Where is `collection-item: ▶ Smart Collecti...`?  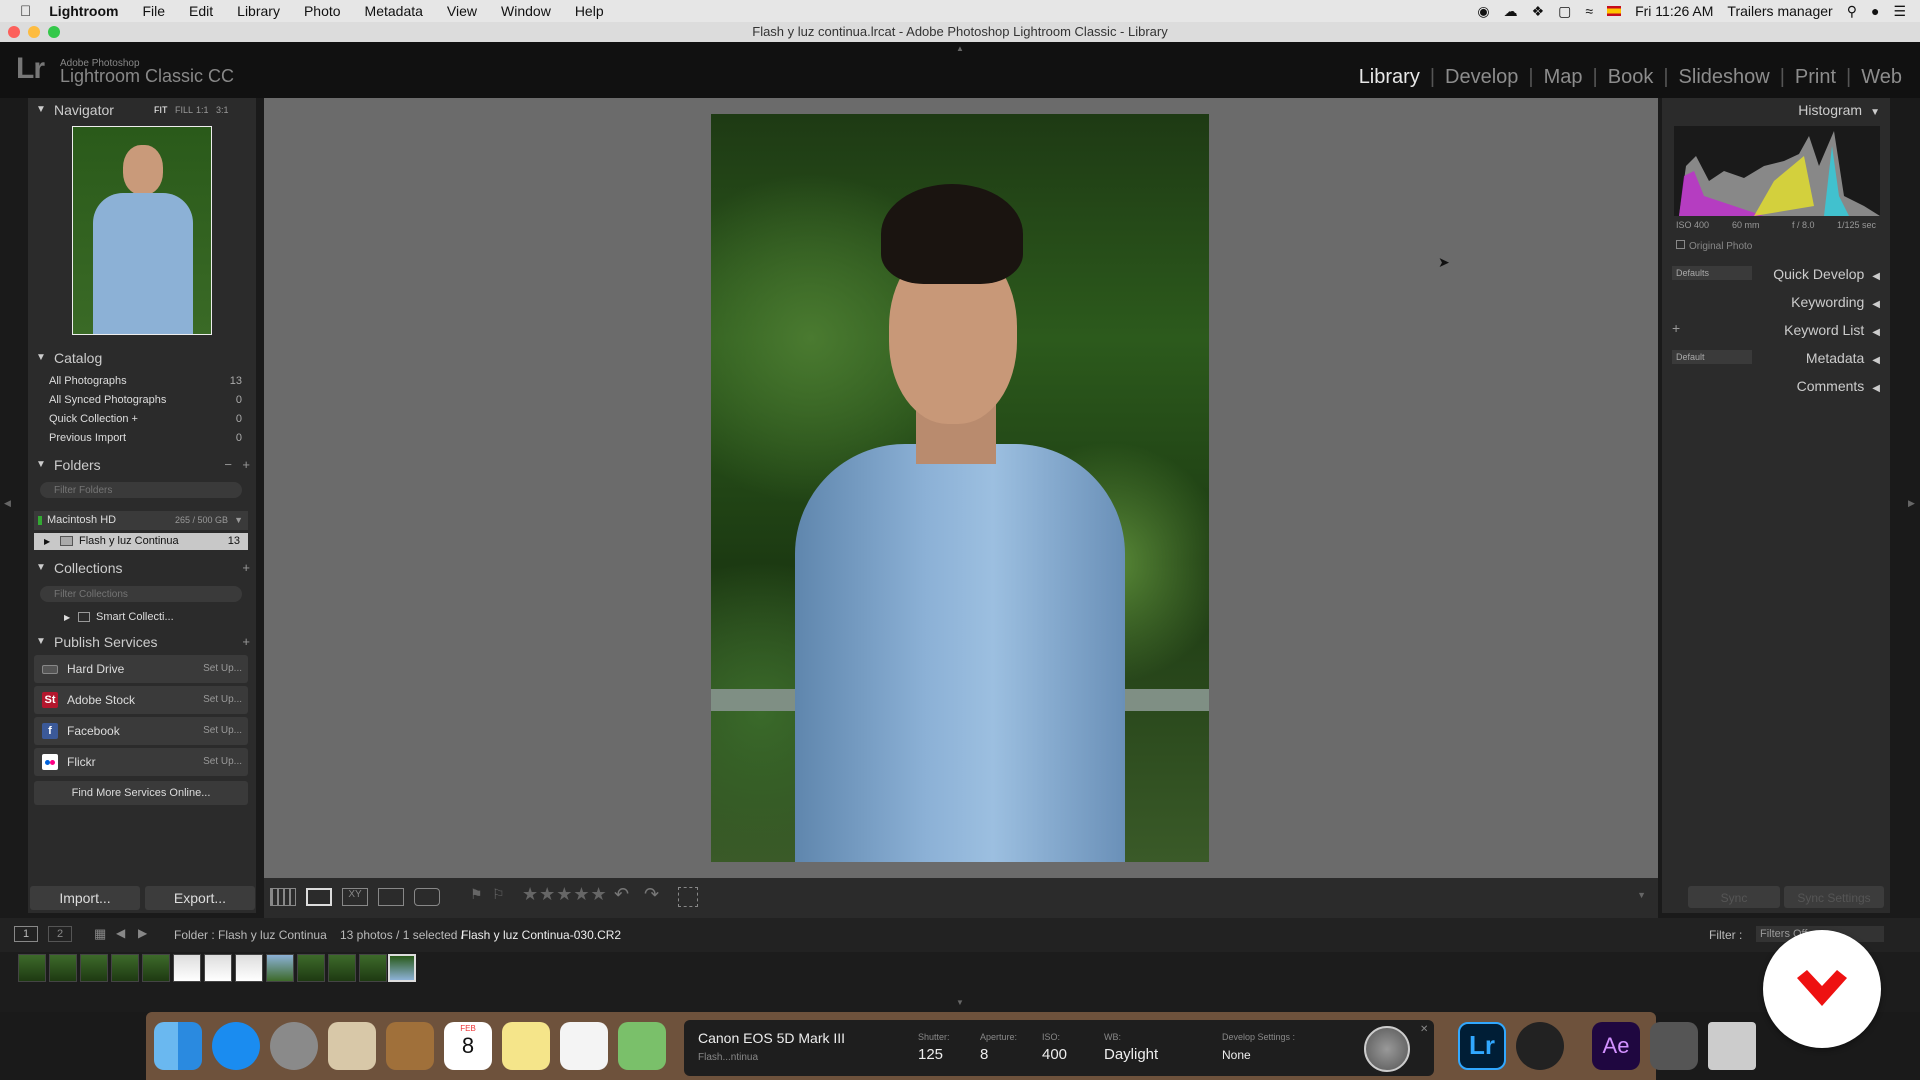
collection-item: ▶ Smart Collecti... is located at coordinates (141, 617).